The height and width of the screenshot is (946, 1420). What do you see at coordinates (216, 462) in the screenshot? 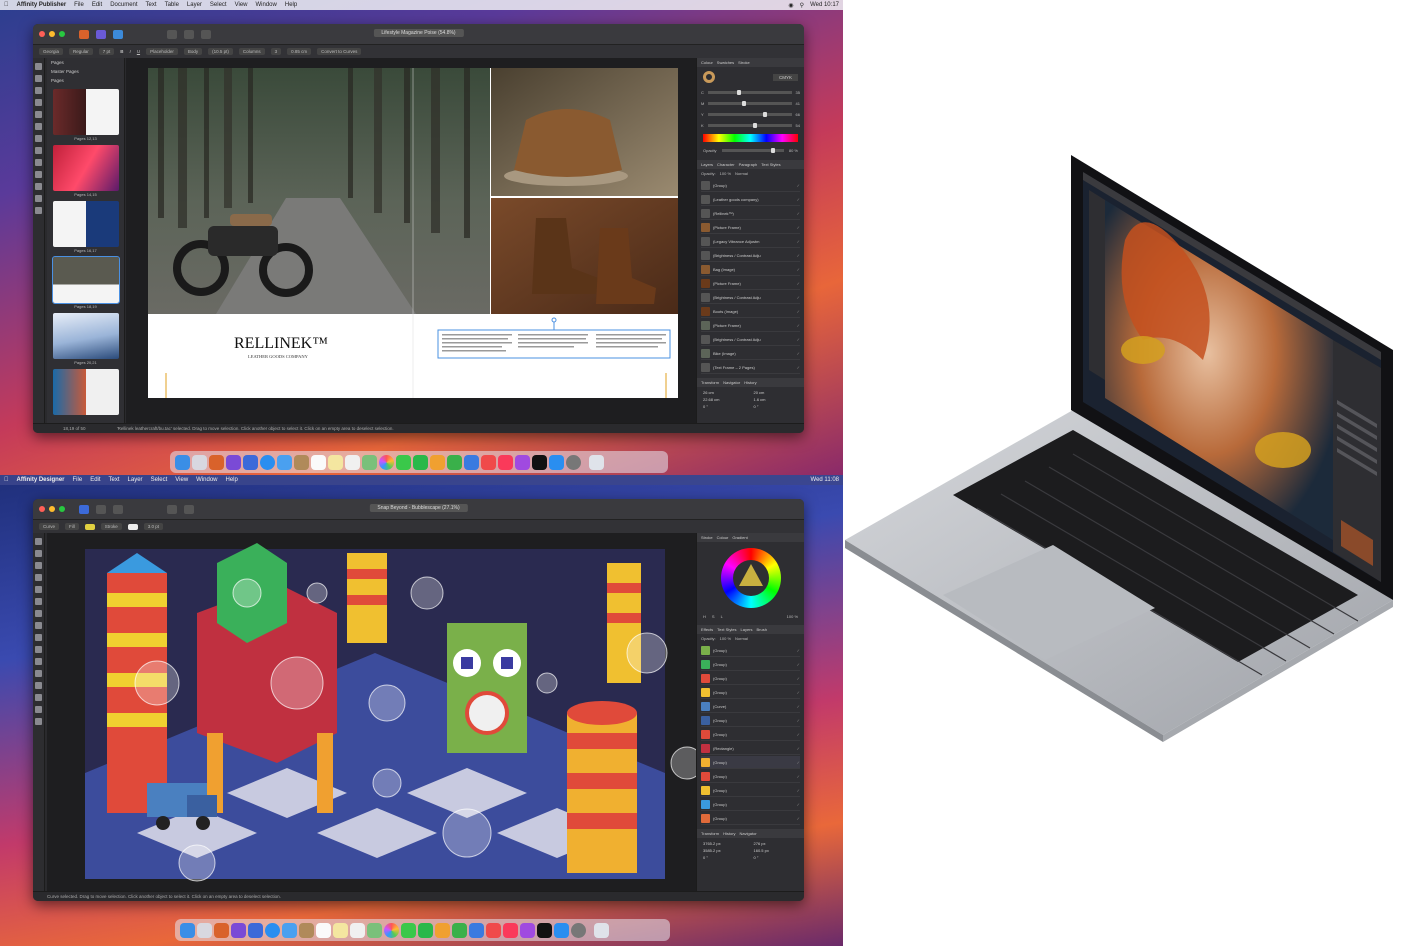
I see `affinity-publisher-icon` at bounding box center [216, 462].